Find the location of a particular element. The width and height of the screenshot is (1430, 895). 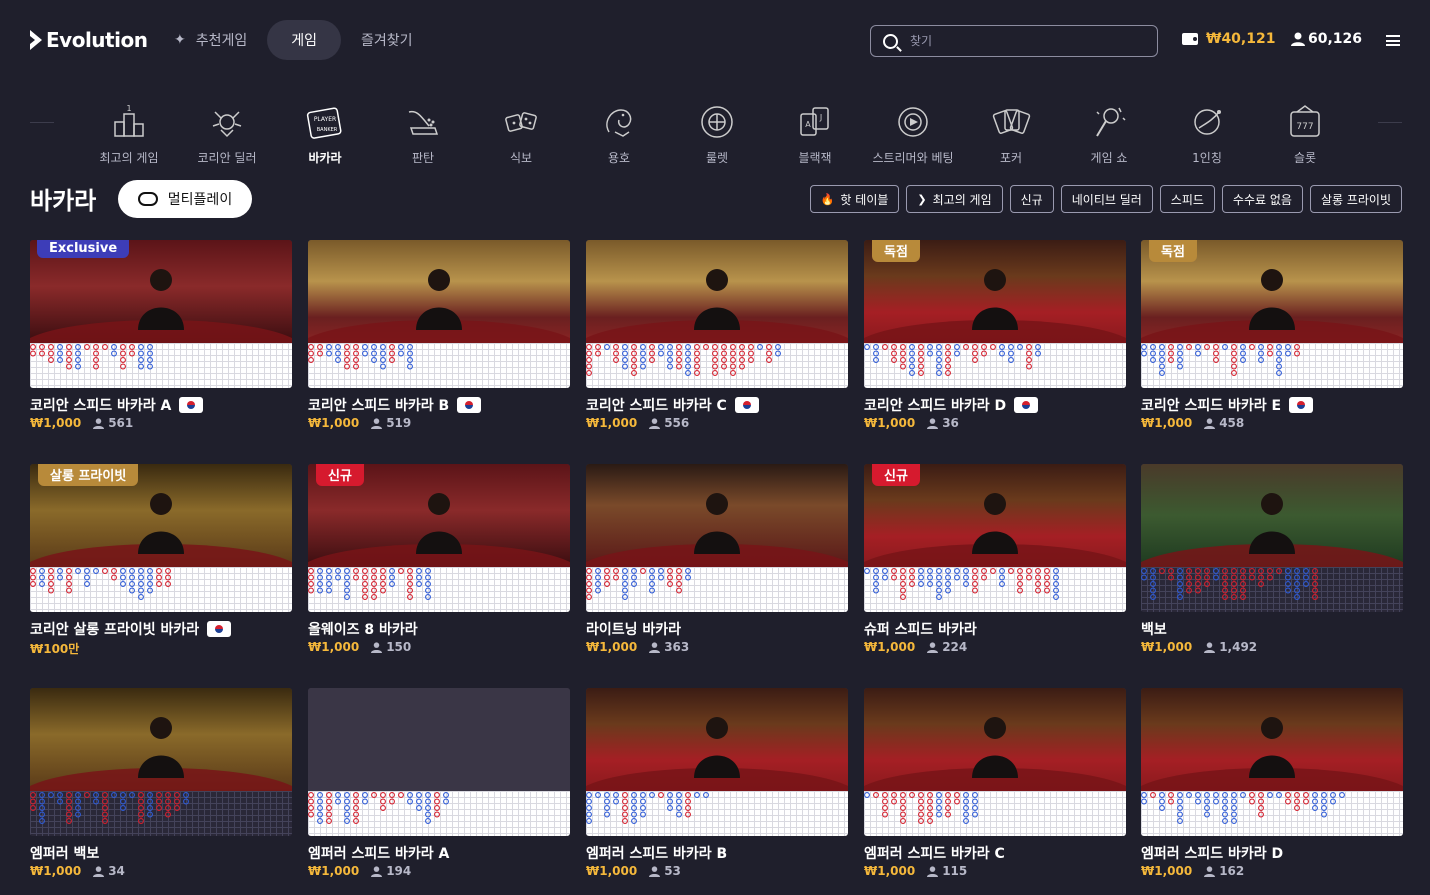

nav-games: 게임 is located at coordinates (304, 40).